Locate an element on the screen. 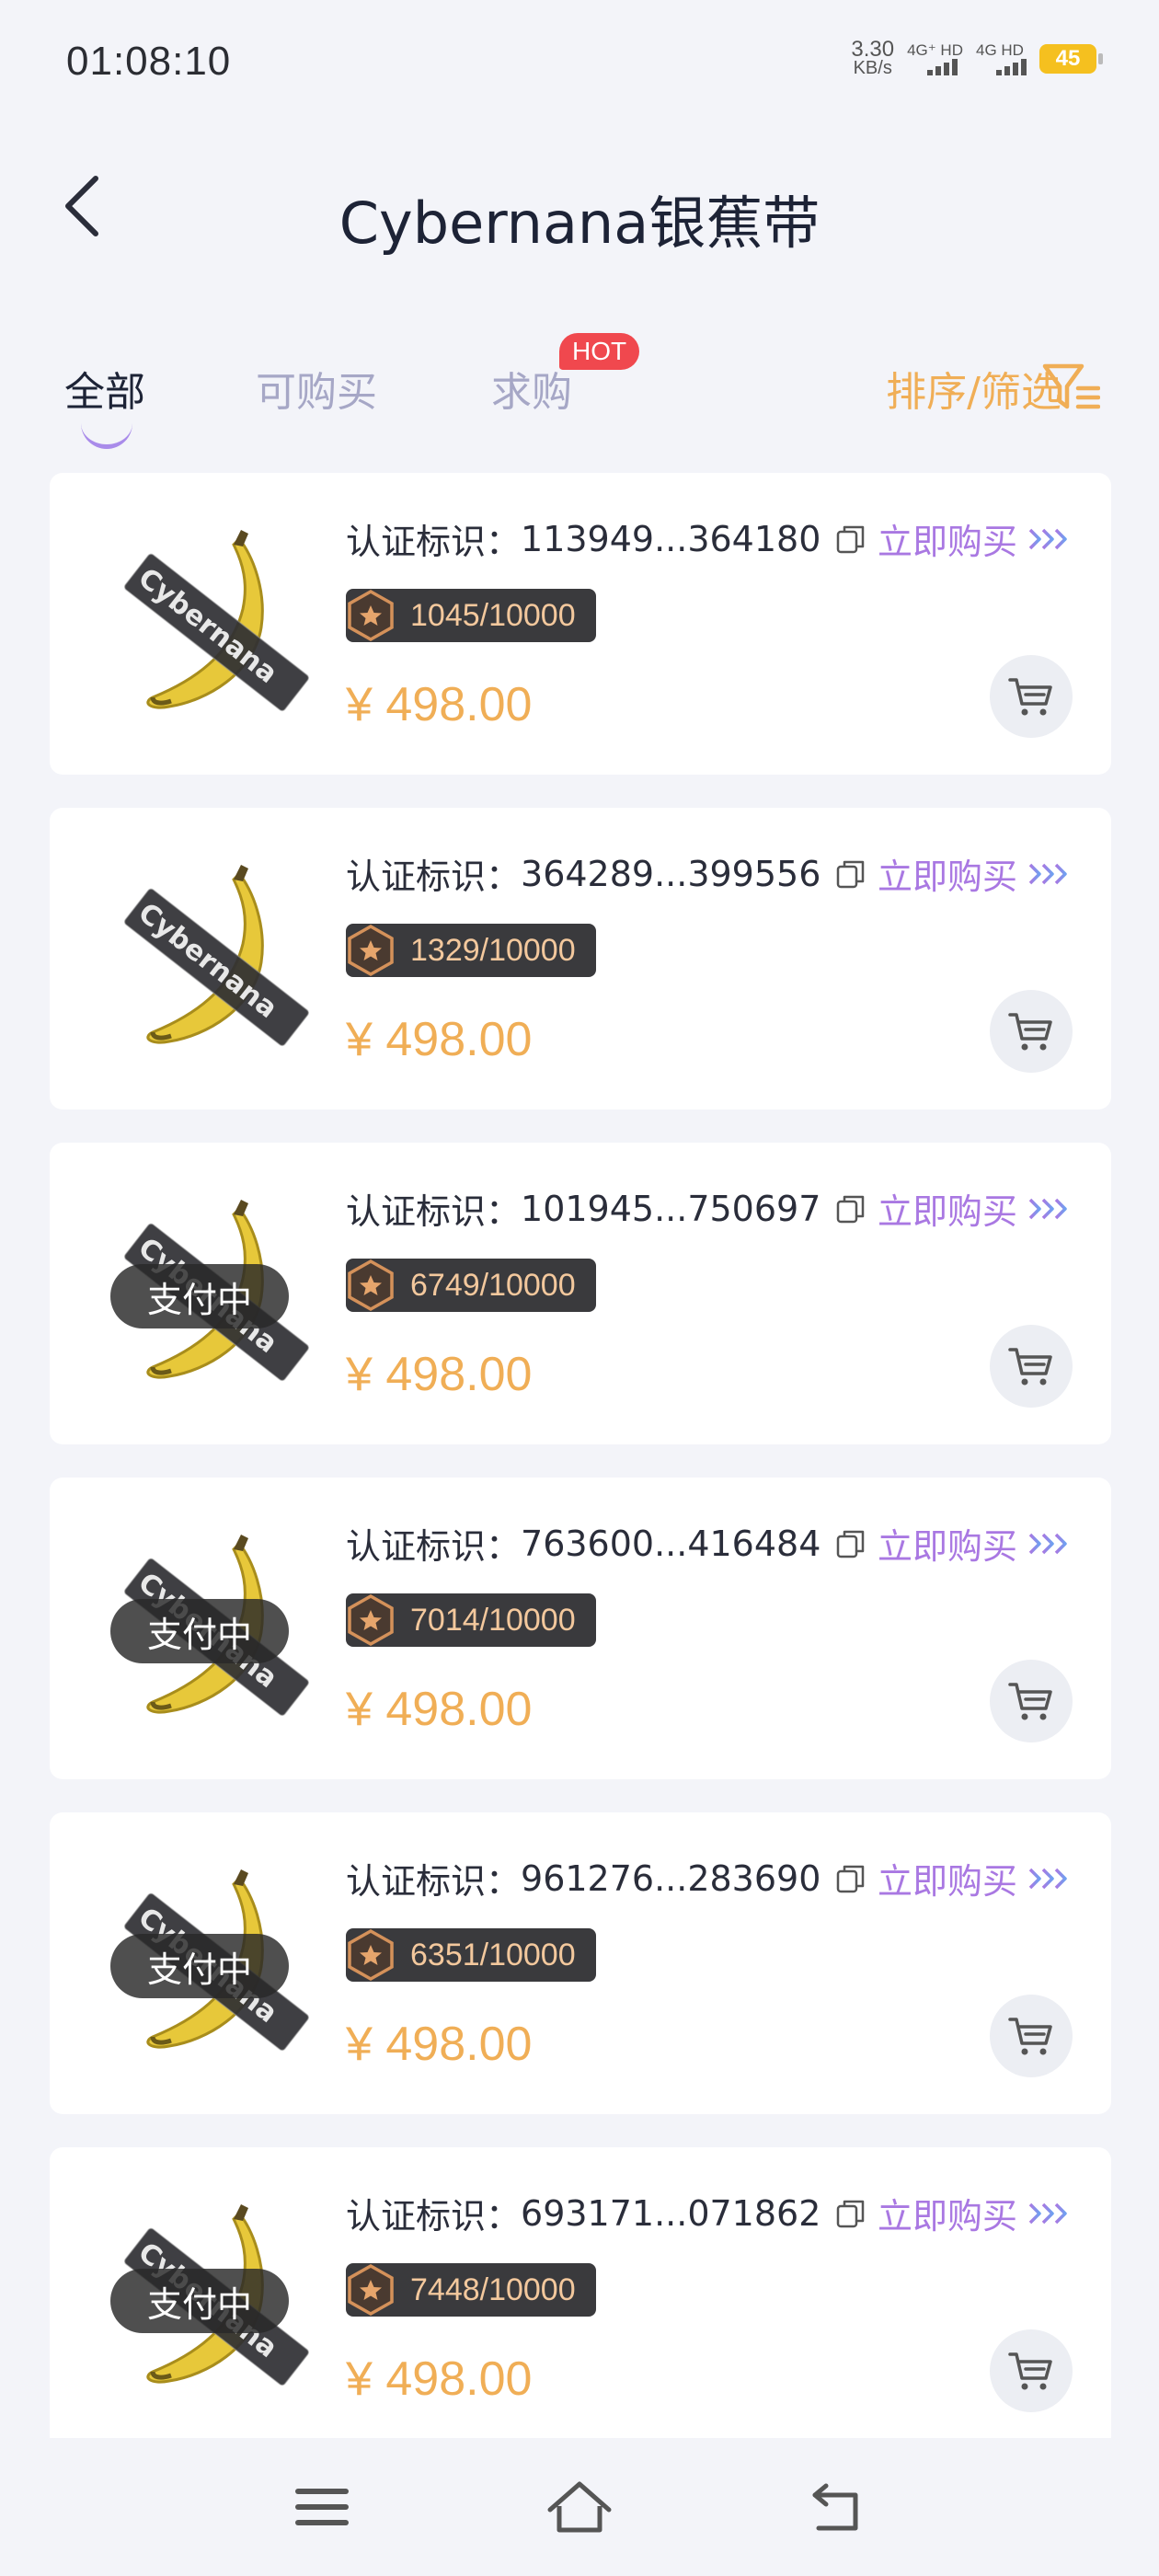 Image resolution: width=1159 pixels, height=2576 pixels. listing-card: Cybernana 支付中 认证标识：961276...283690 立即购买 is located at coordinates (580, 1963).